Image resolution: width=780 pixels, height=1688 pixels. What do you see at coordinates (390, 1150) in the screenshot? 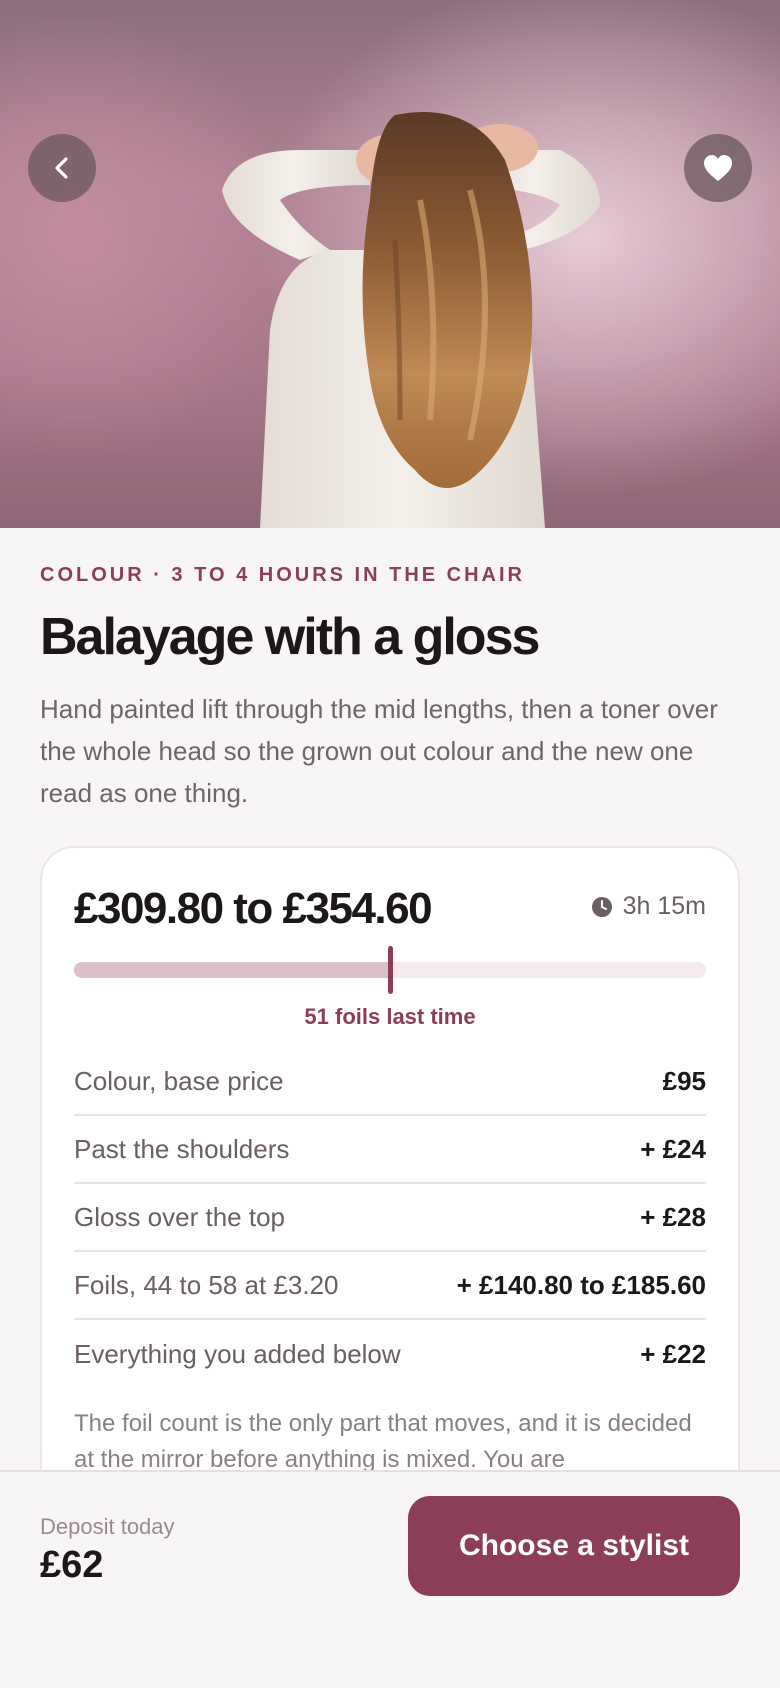
I see `price-row: Past the shoulders + £24` at bounding box center [390, 1150].